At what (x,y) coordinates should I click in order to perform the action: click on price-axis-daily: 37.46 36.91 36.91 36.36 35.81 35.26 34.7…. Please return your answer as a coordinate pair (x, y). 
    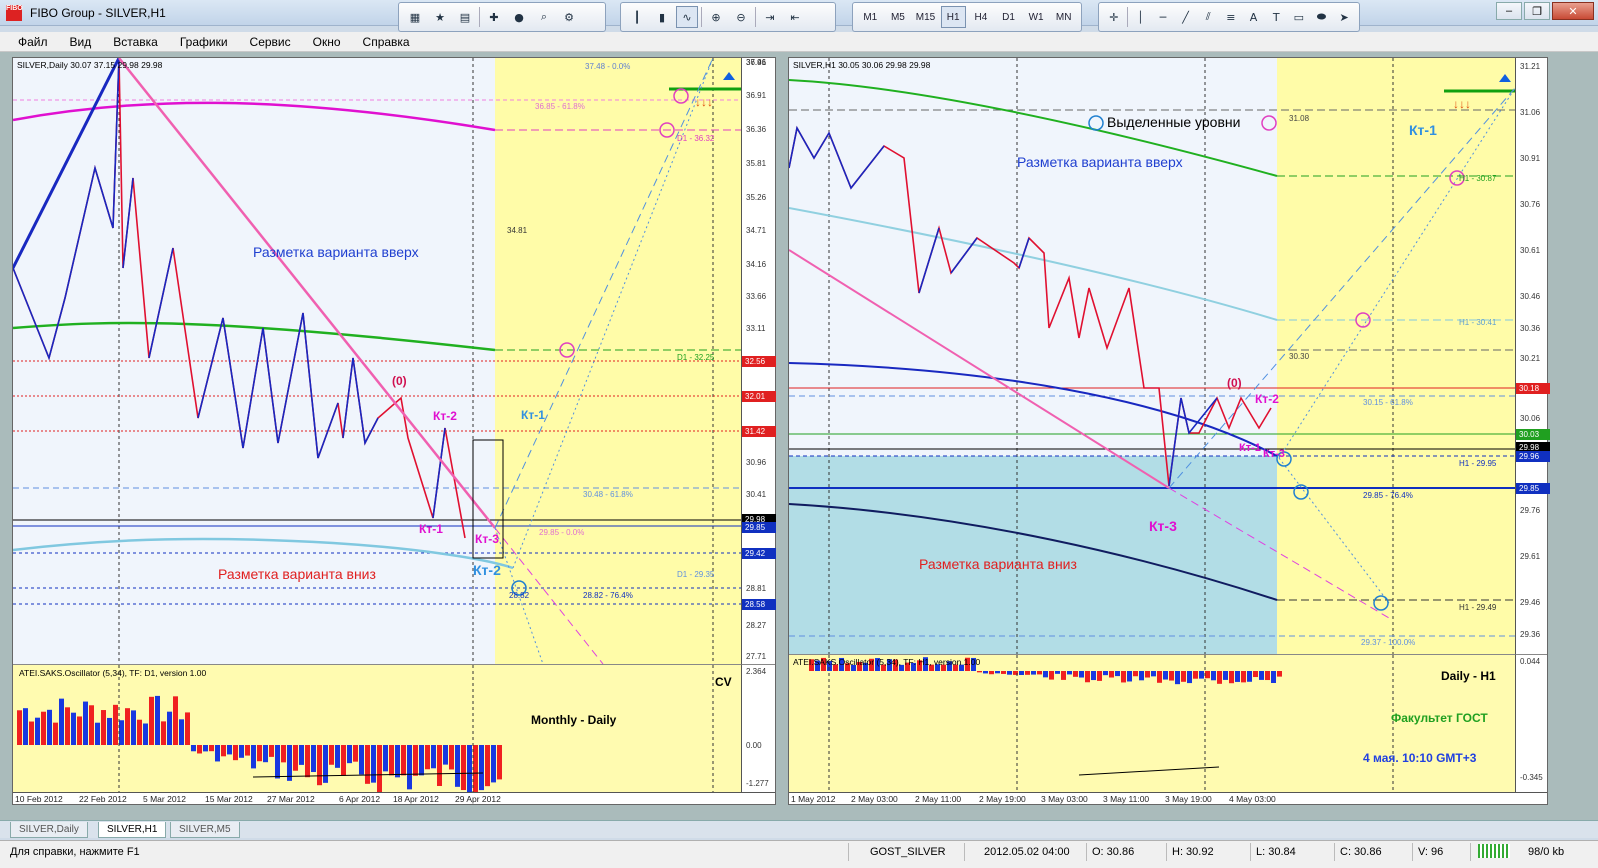
    Looking at the image, I should click on (758, 361).